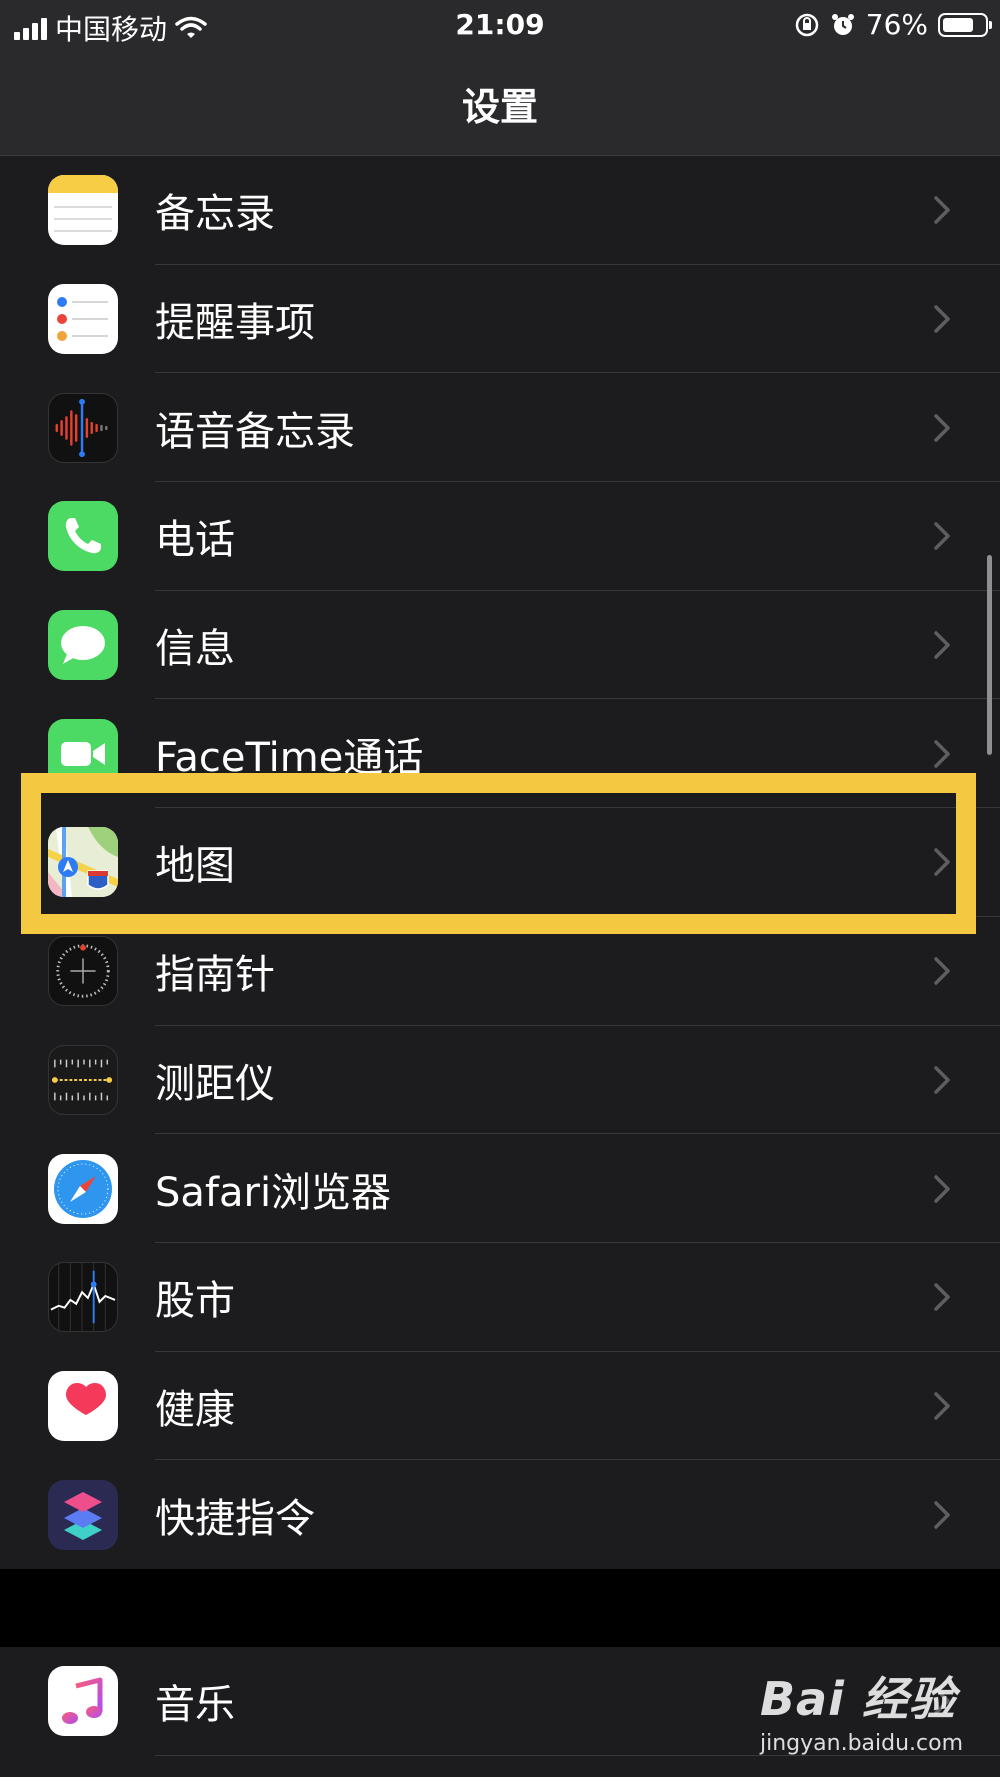 The image size is (1000, 1777). Describe the element at coordinates (255, 431) in the screenshot. I see `settings-row-label: 语音备忘录` at that location.